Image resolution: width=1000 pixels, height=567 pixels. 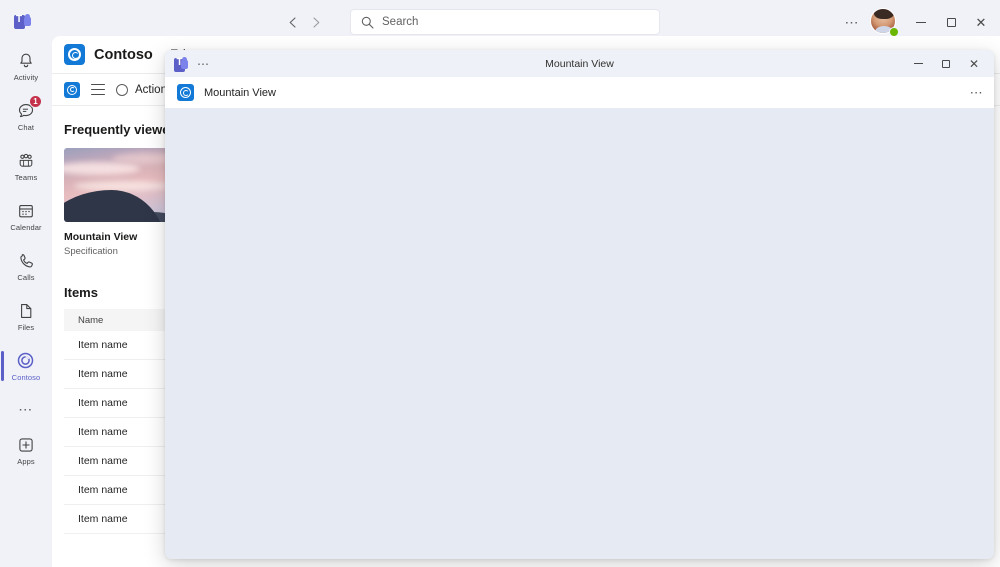 I want to click on popup-window-controls: ✕, so click(x=946, y=63).